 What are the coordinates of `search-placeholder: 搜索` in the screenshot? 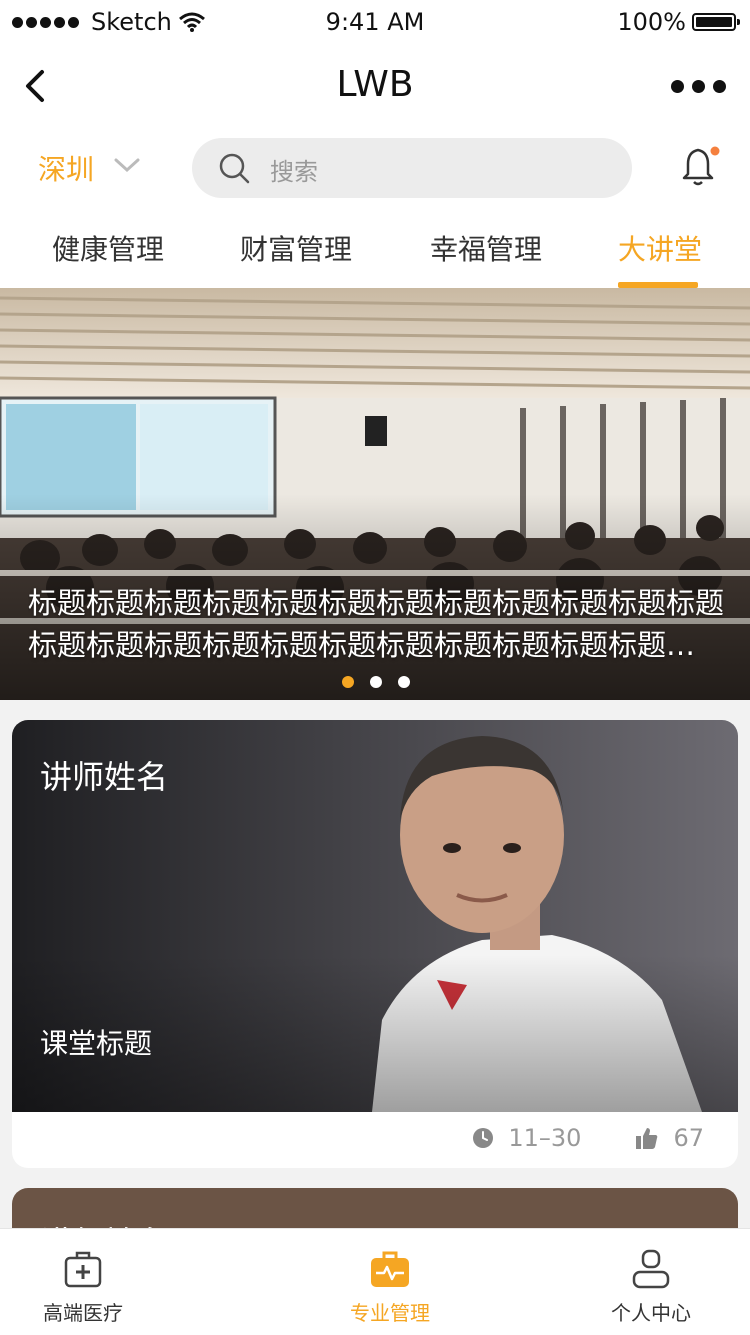 It's located at (294, 172).